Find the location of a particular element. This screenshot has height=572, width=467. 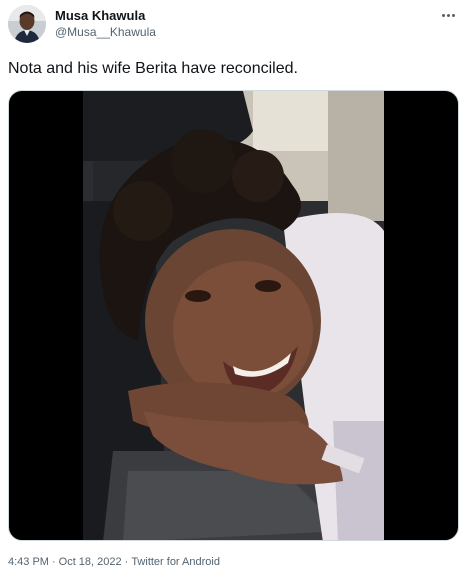

author-handle: @Musa__Khawula is located at coordinates (105, 32).